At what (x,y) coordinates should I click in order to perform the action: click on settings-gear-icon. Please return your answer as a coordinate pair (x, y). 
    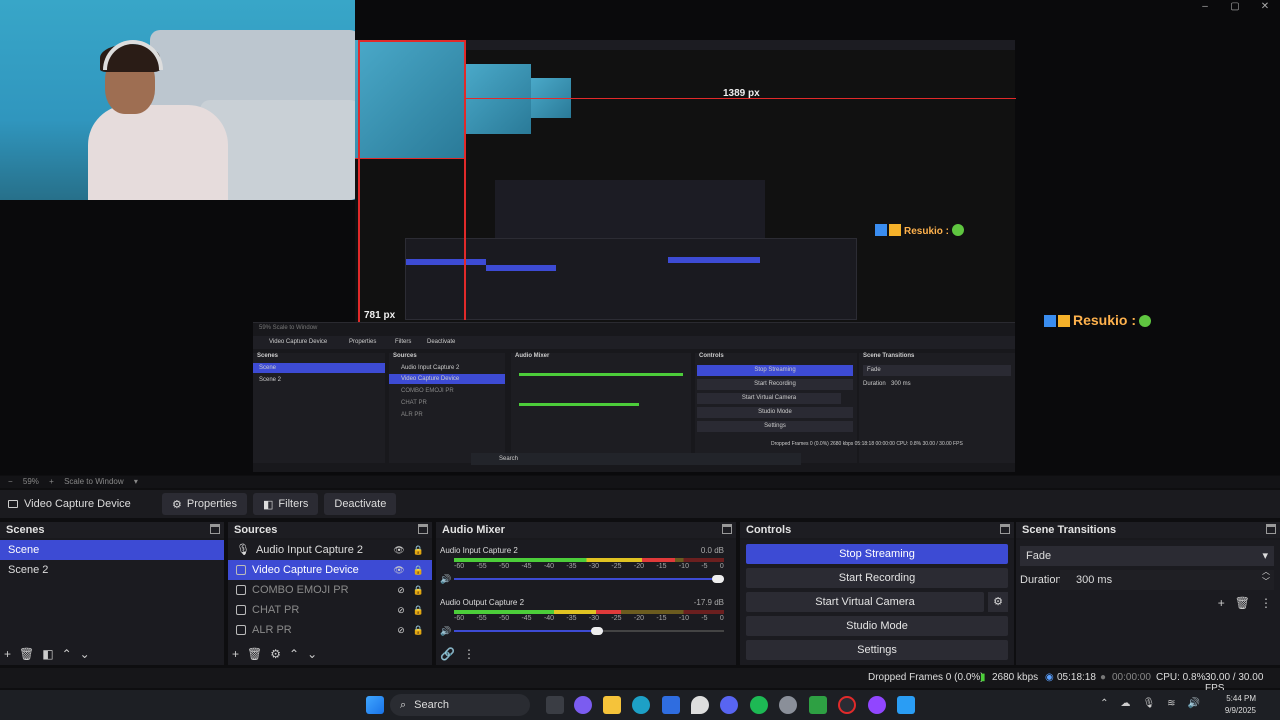
    Looking at the image, I should click on (788, 705).